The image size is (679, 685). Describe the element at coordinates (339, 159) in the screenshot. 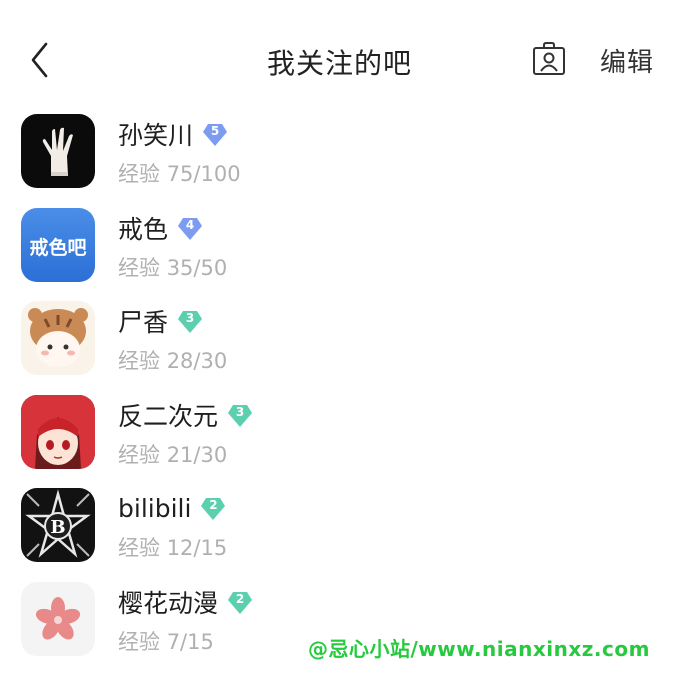

I see `forum-row-sunxiaochuan: 孙笑川 5 经验 75/100` at that location.